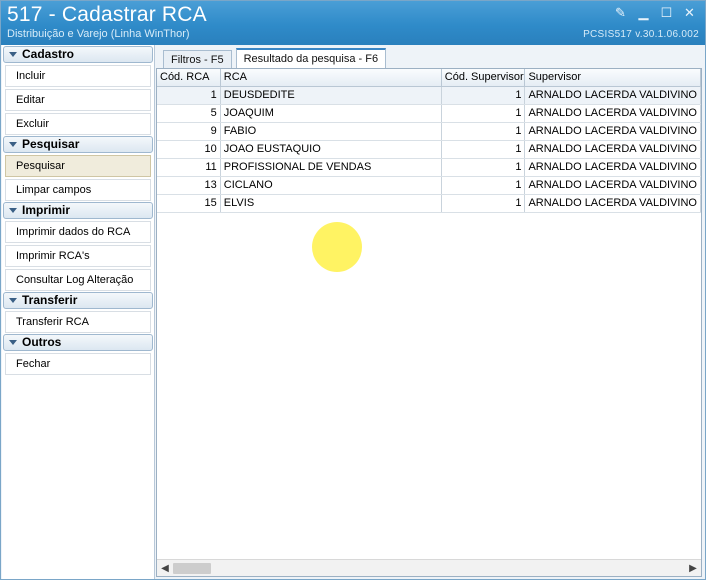 The image size is (706, 580). I want to click on scroll-thumb, so click(192, 568).